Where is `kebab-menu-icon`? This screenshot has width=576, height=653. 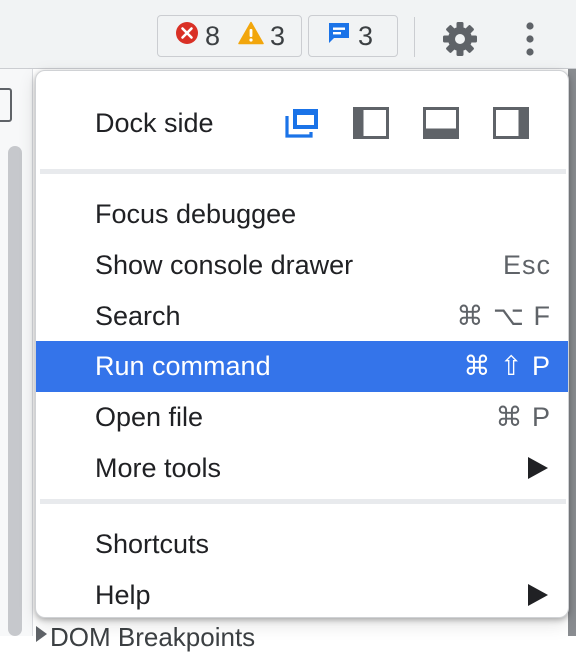 kebab-menu-icon is located at coordinates (530, 42).